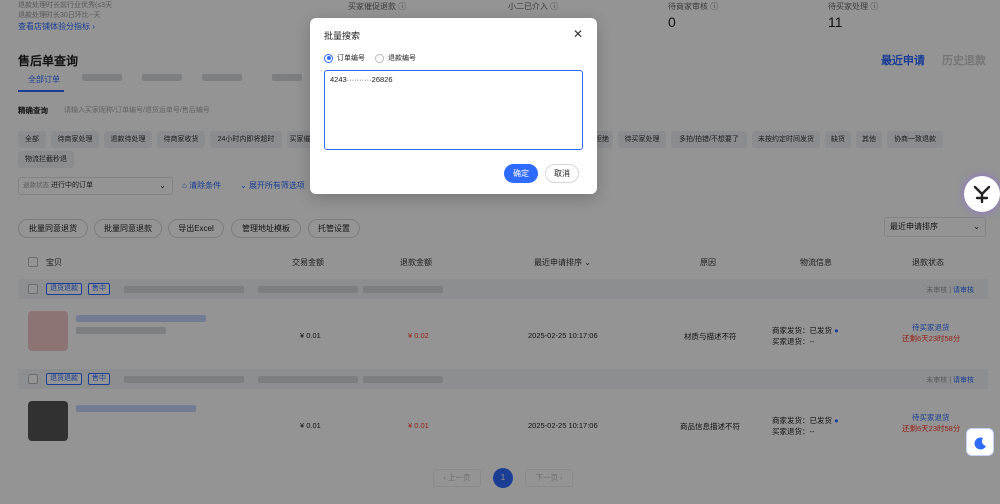 The image size is (1000, 504). What do you see at coordinates (562, 173) in the screenshot?
I see `cancel-button: 取消` at bounding box center [562, 173].